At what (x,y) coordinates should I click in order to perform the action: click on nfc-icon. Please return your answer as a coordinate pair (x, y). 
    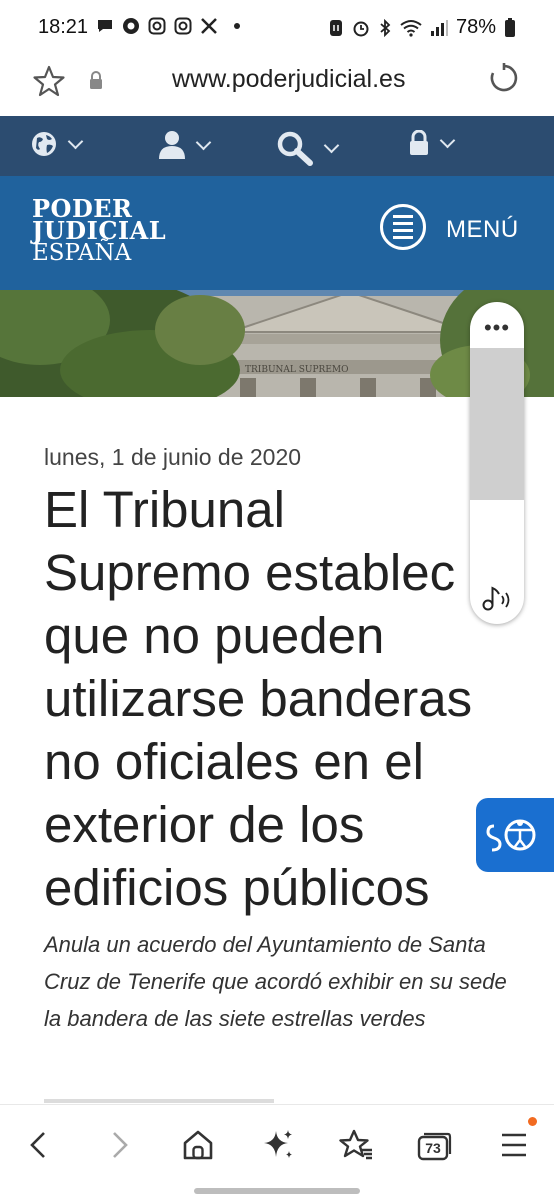
    Looking at the image, I should click on (335, 27).